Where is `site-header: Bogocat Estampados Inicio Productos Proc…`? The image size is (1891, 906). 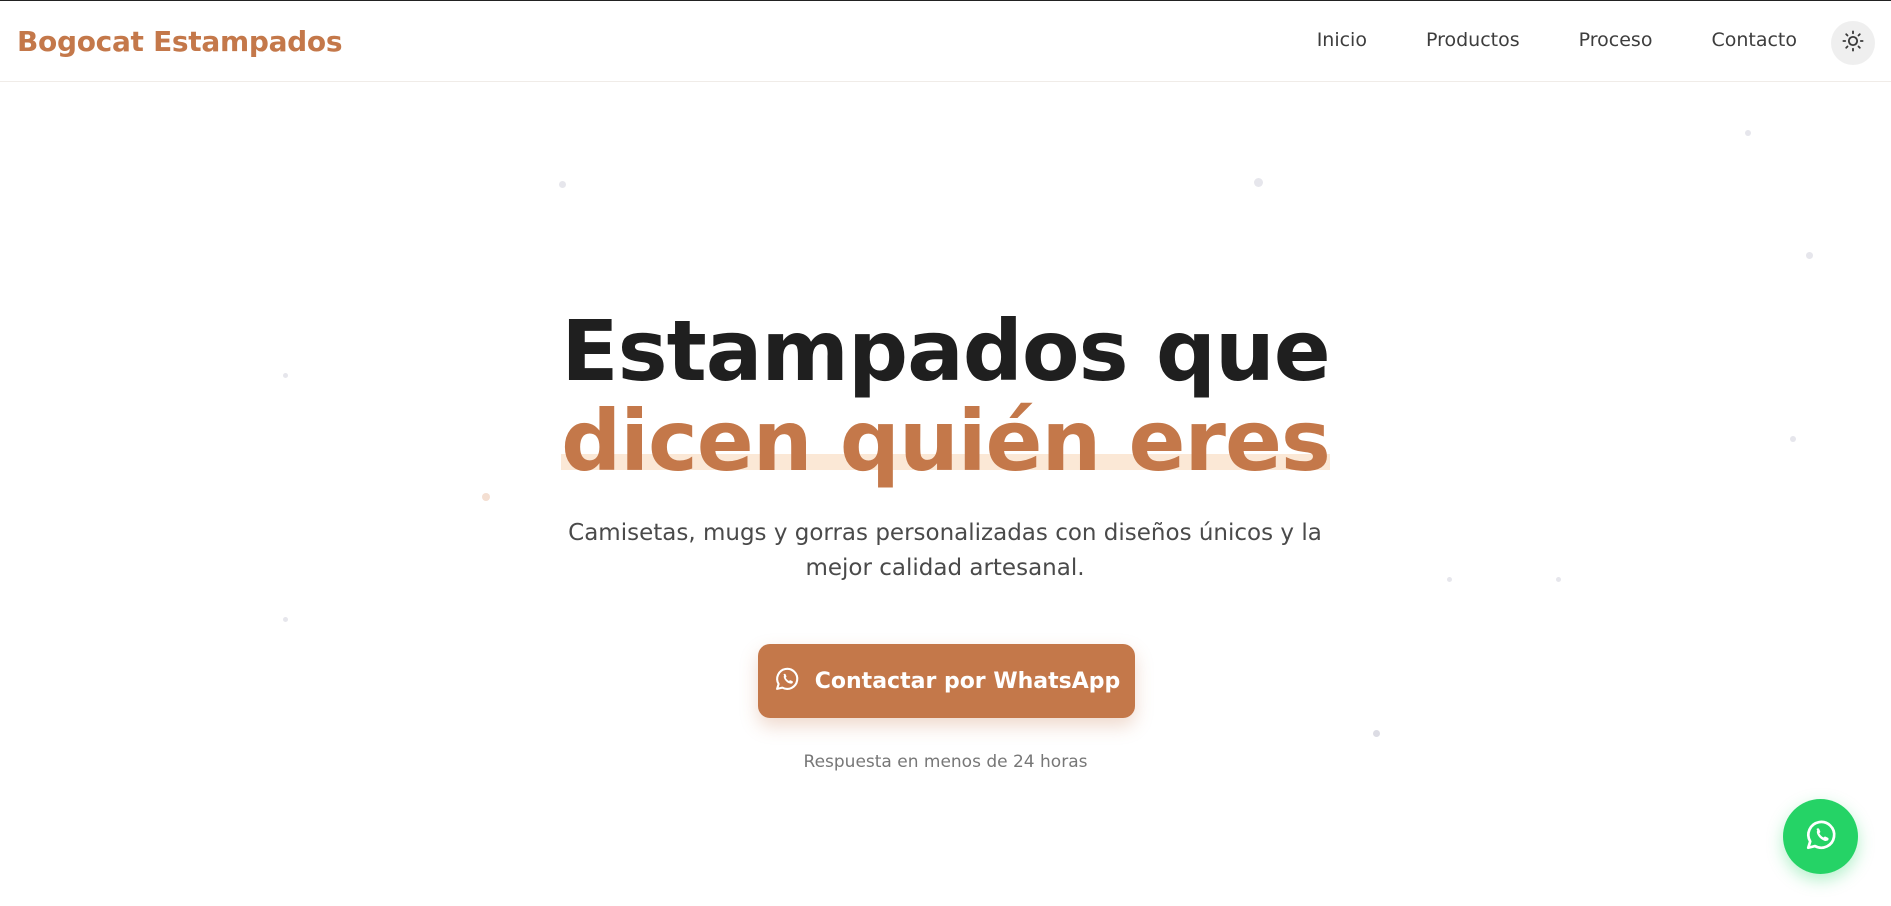 site-header: Bogocat Estampados Inicio Productos Proc… is located at coordinates (945, 41).